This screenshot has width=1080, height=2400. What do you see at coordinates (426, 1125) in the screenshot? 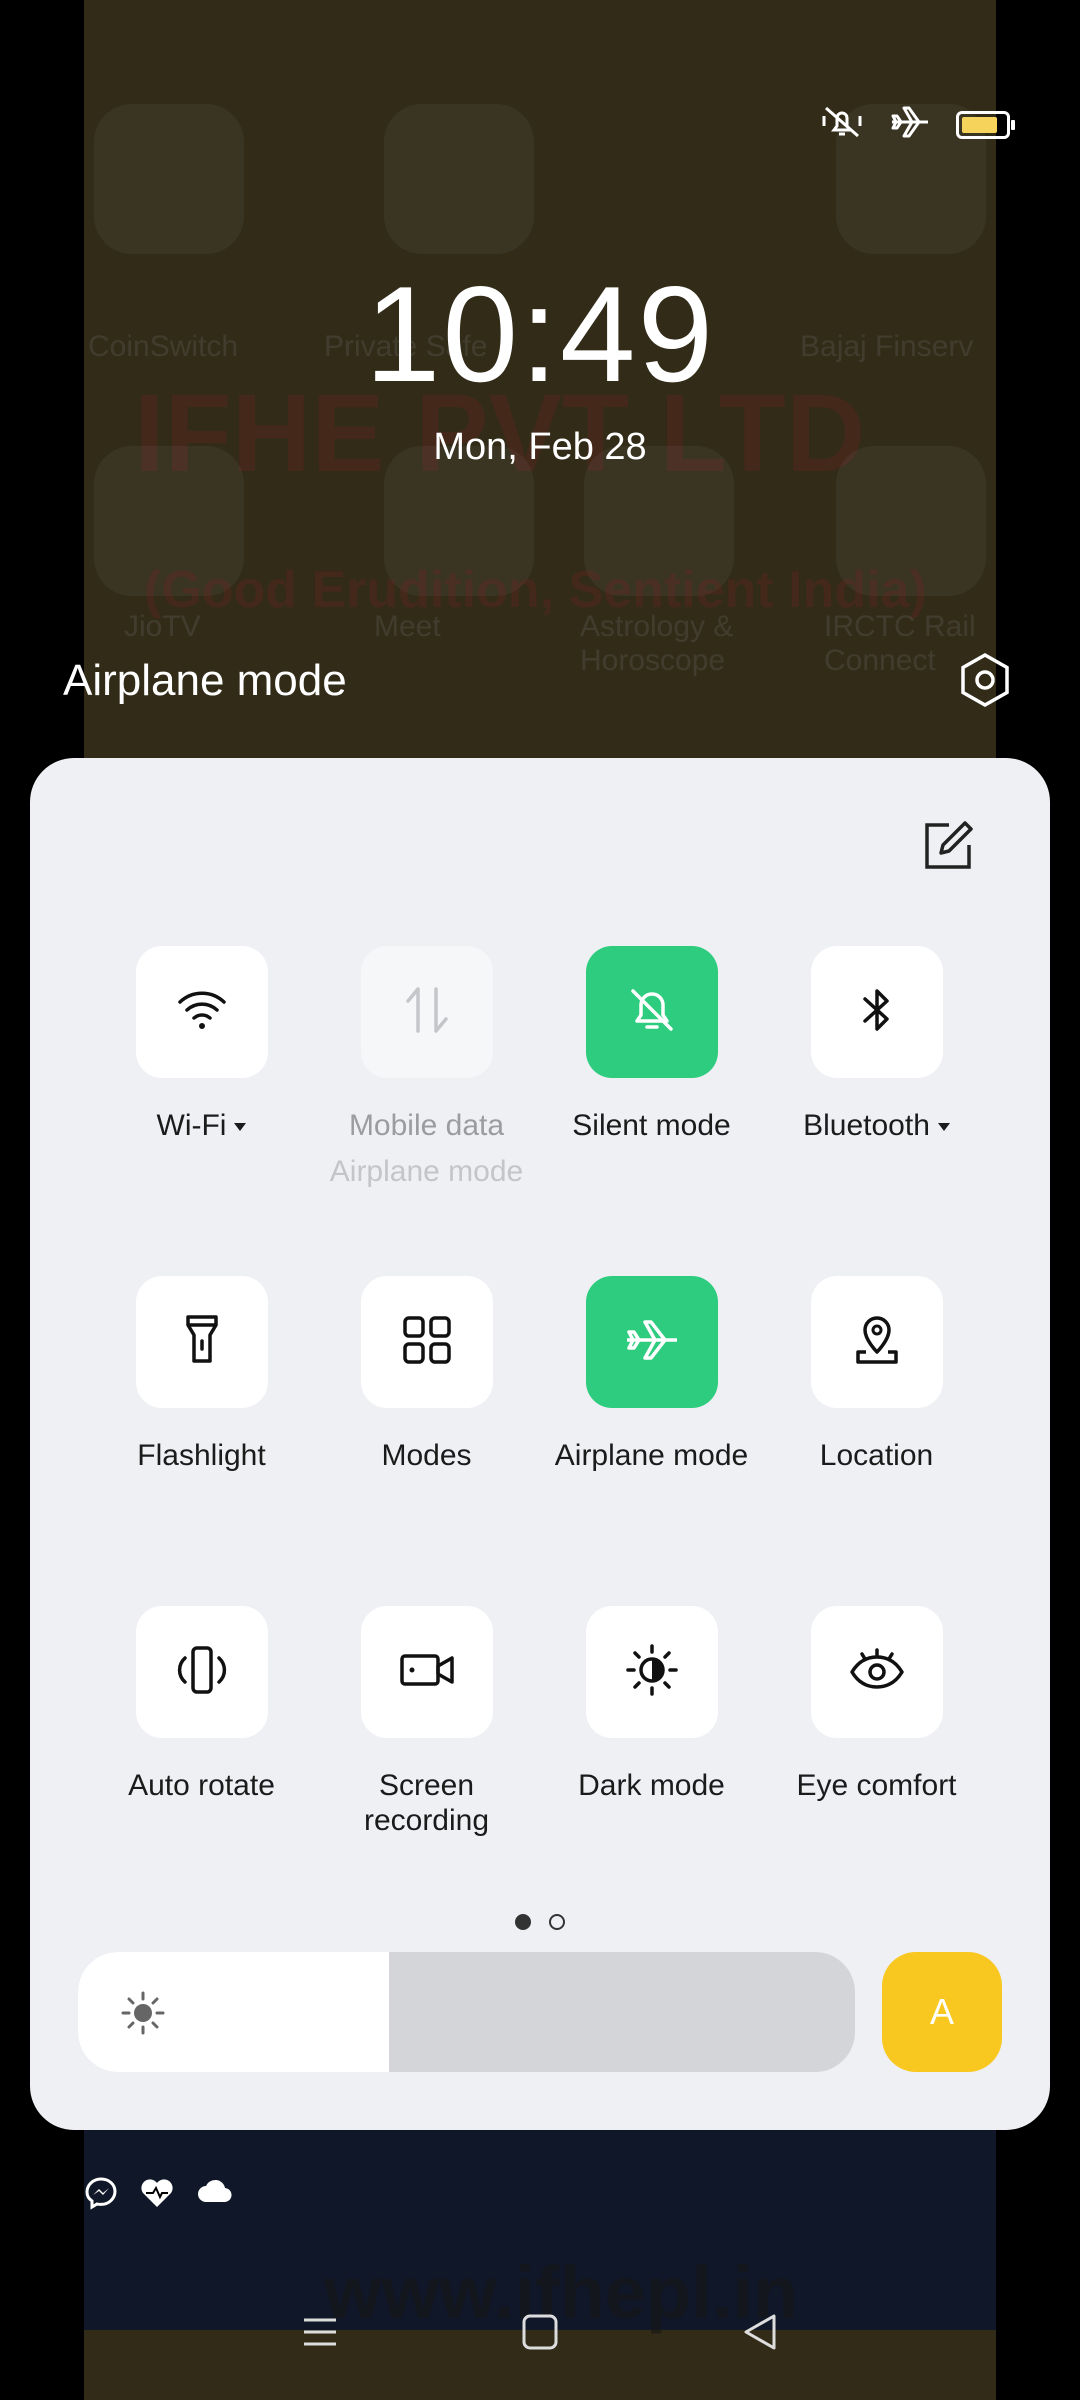
I see `tile-label: Mobile data` at bounding box center [426, 1125].